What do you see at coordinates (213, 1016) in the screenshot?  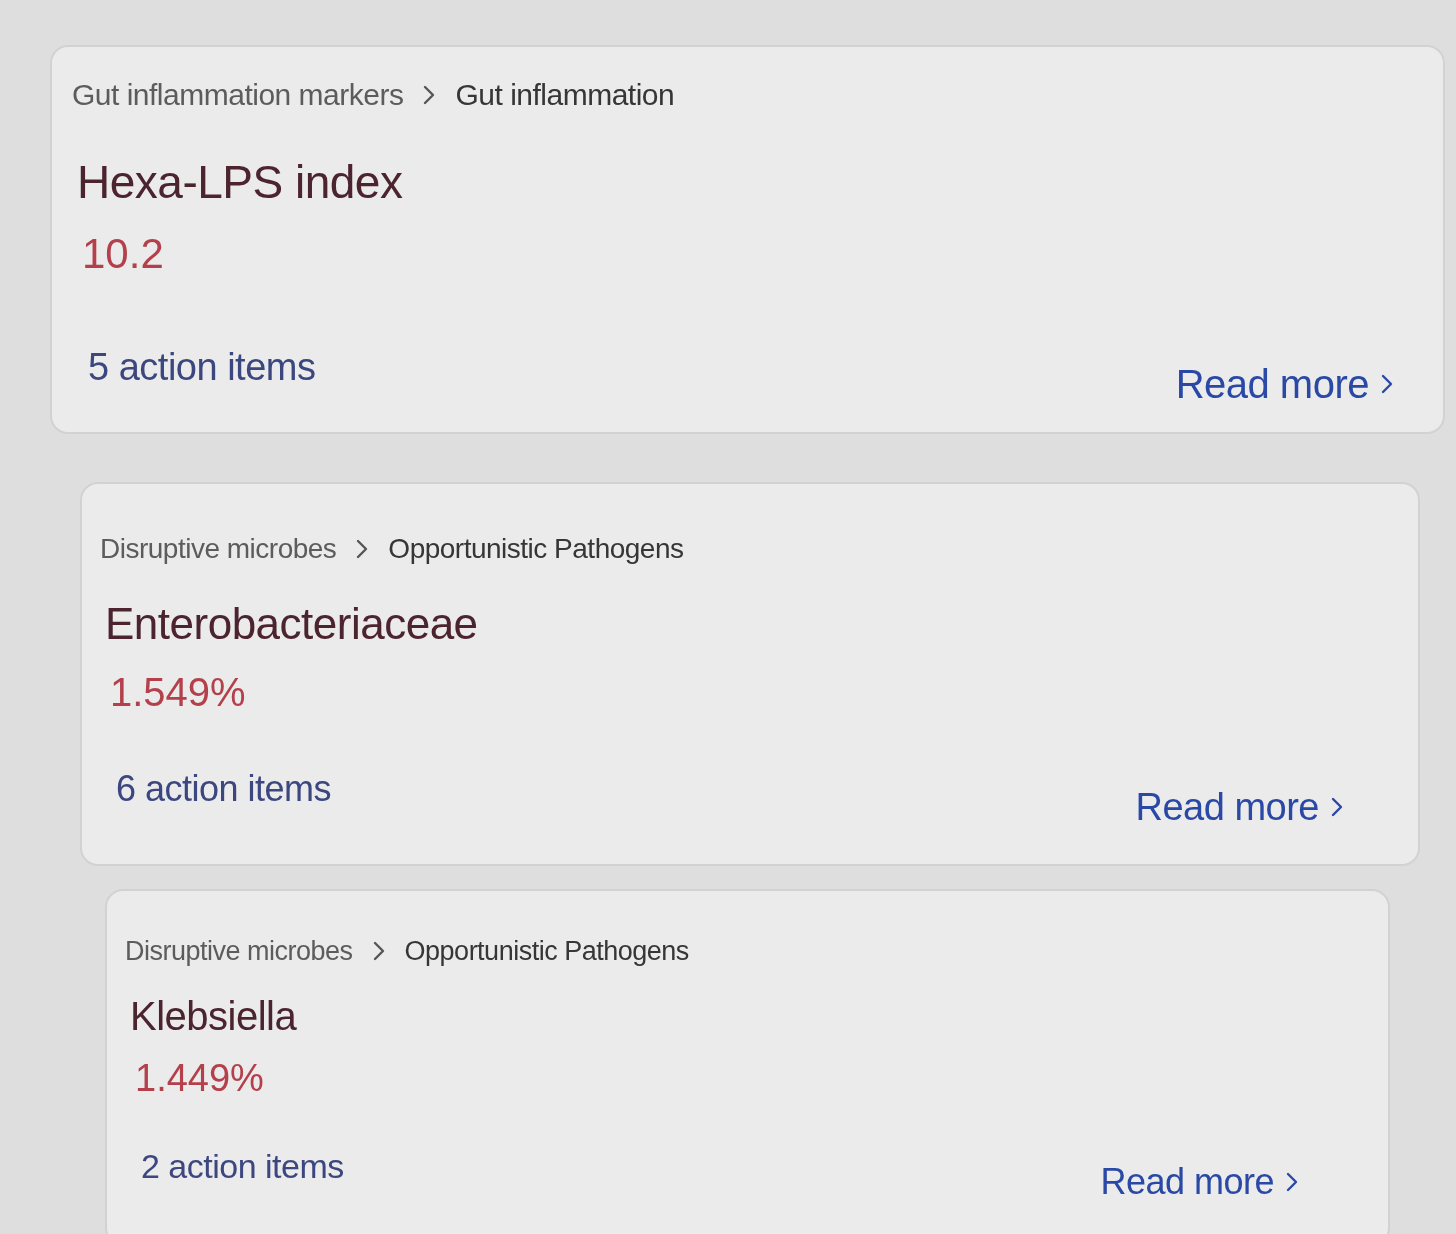 I see `marker-title: Klebsiella` at bounding box center [213, 1016].